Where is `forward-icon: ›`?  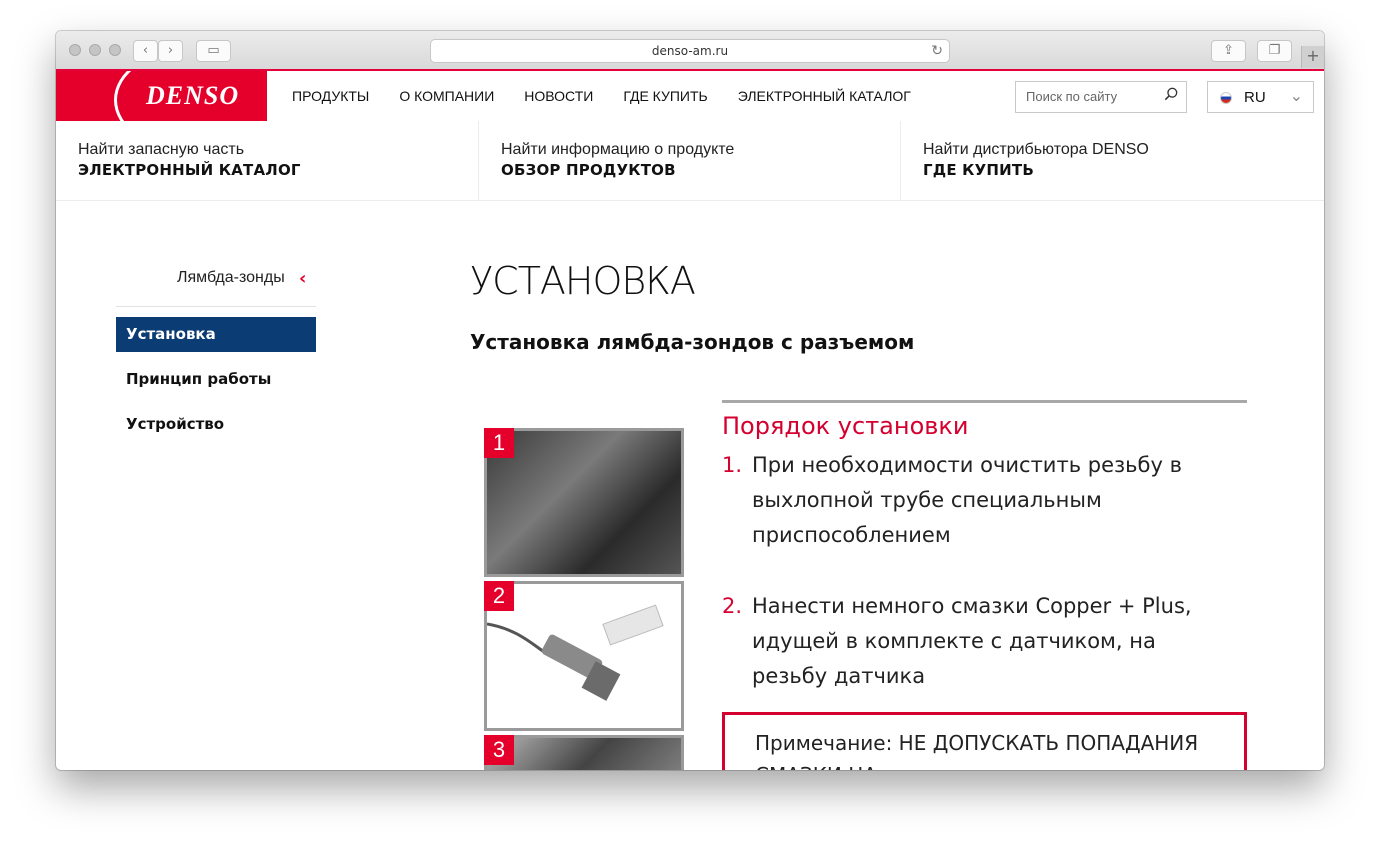
forward-icon: › is located at coordinates (170, 51).